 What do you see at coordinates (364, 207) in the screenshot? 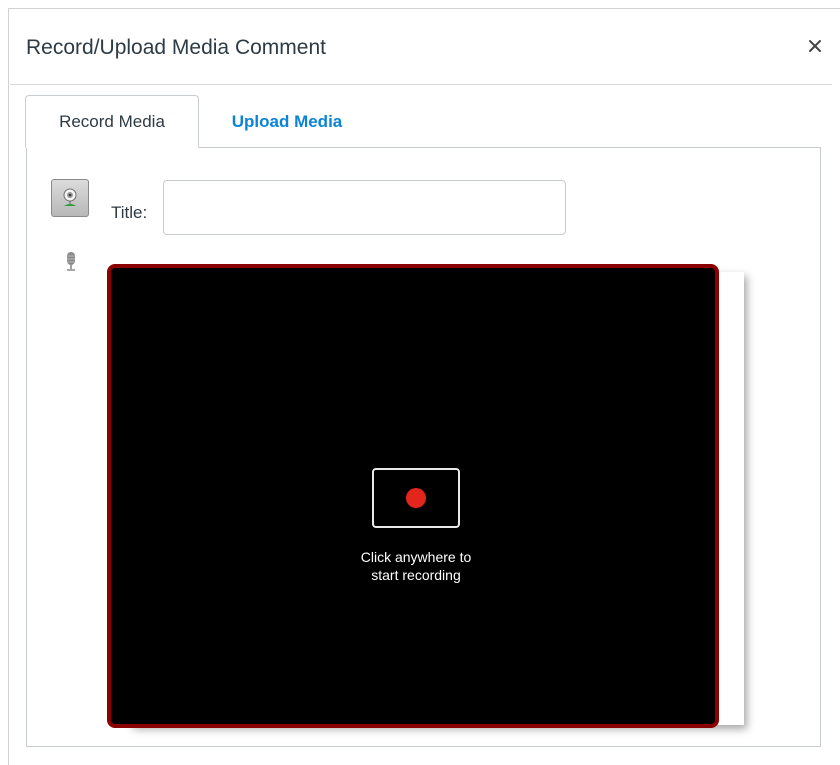
I see `title-input` at bounding box center [364, 207].